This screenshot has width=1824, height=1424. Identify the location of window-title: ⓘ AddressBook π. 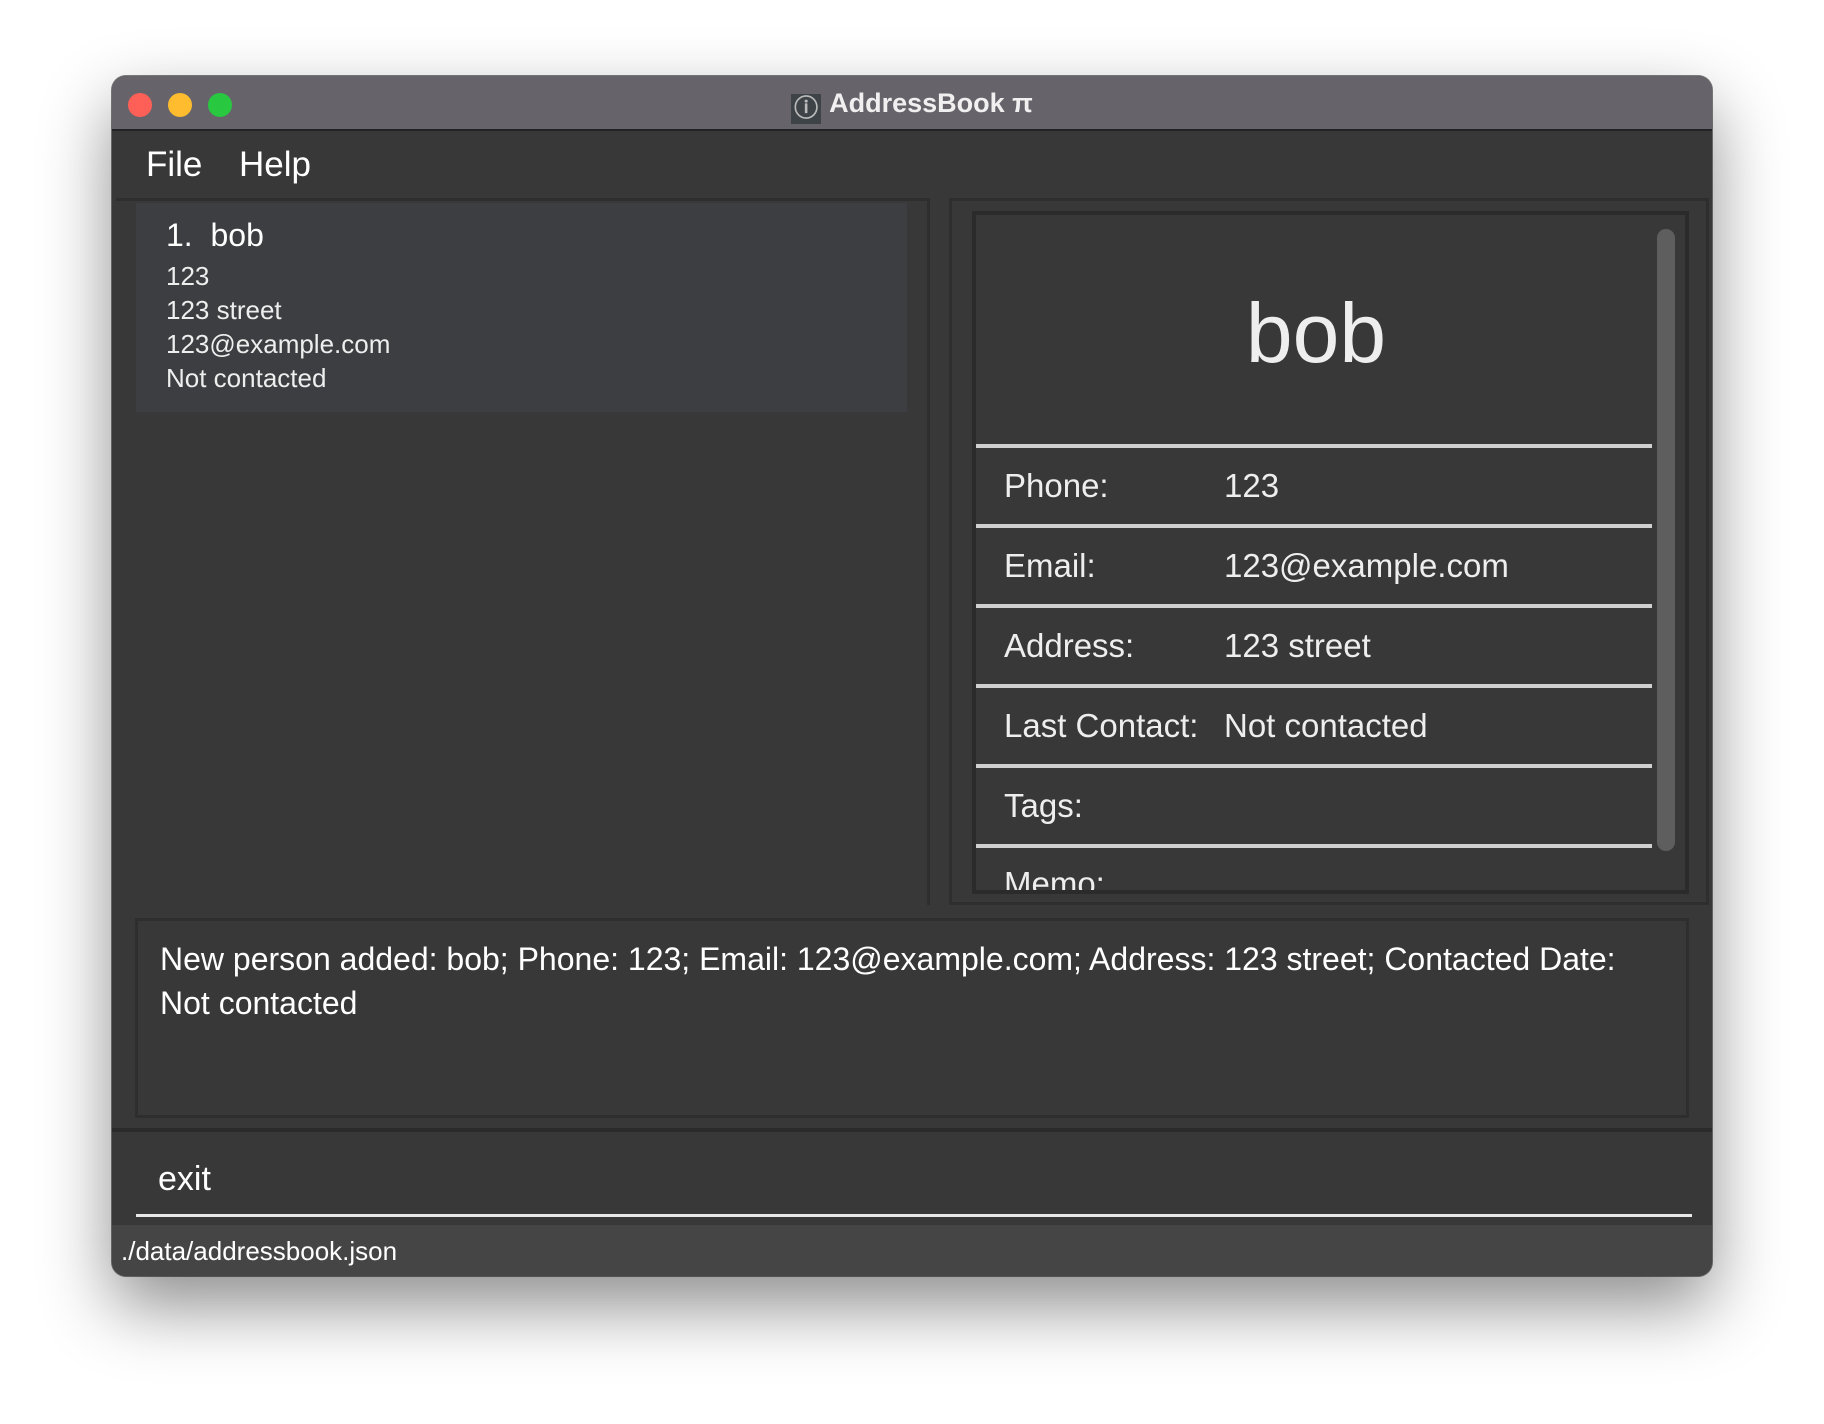
(912, 106).